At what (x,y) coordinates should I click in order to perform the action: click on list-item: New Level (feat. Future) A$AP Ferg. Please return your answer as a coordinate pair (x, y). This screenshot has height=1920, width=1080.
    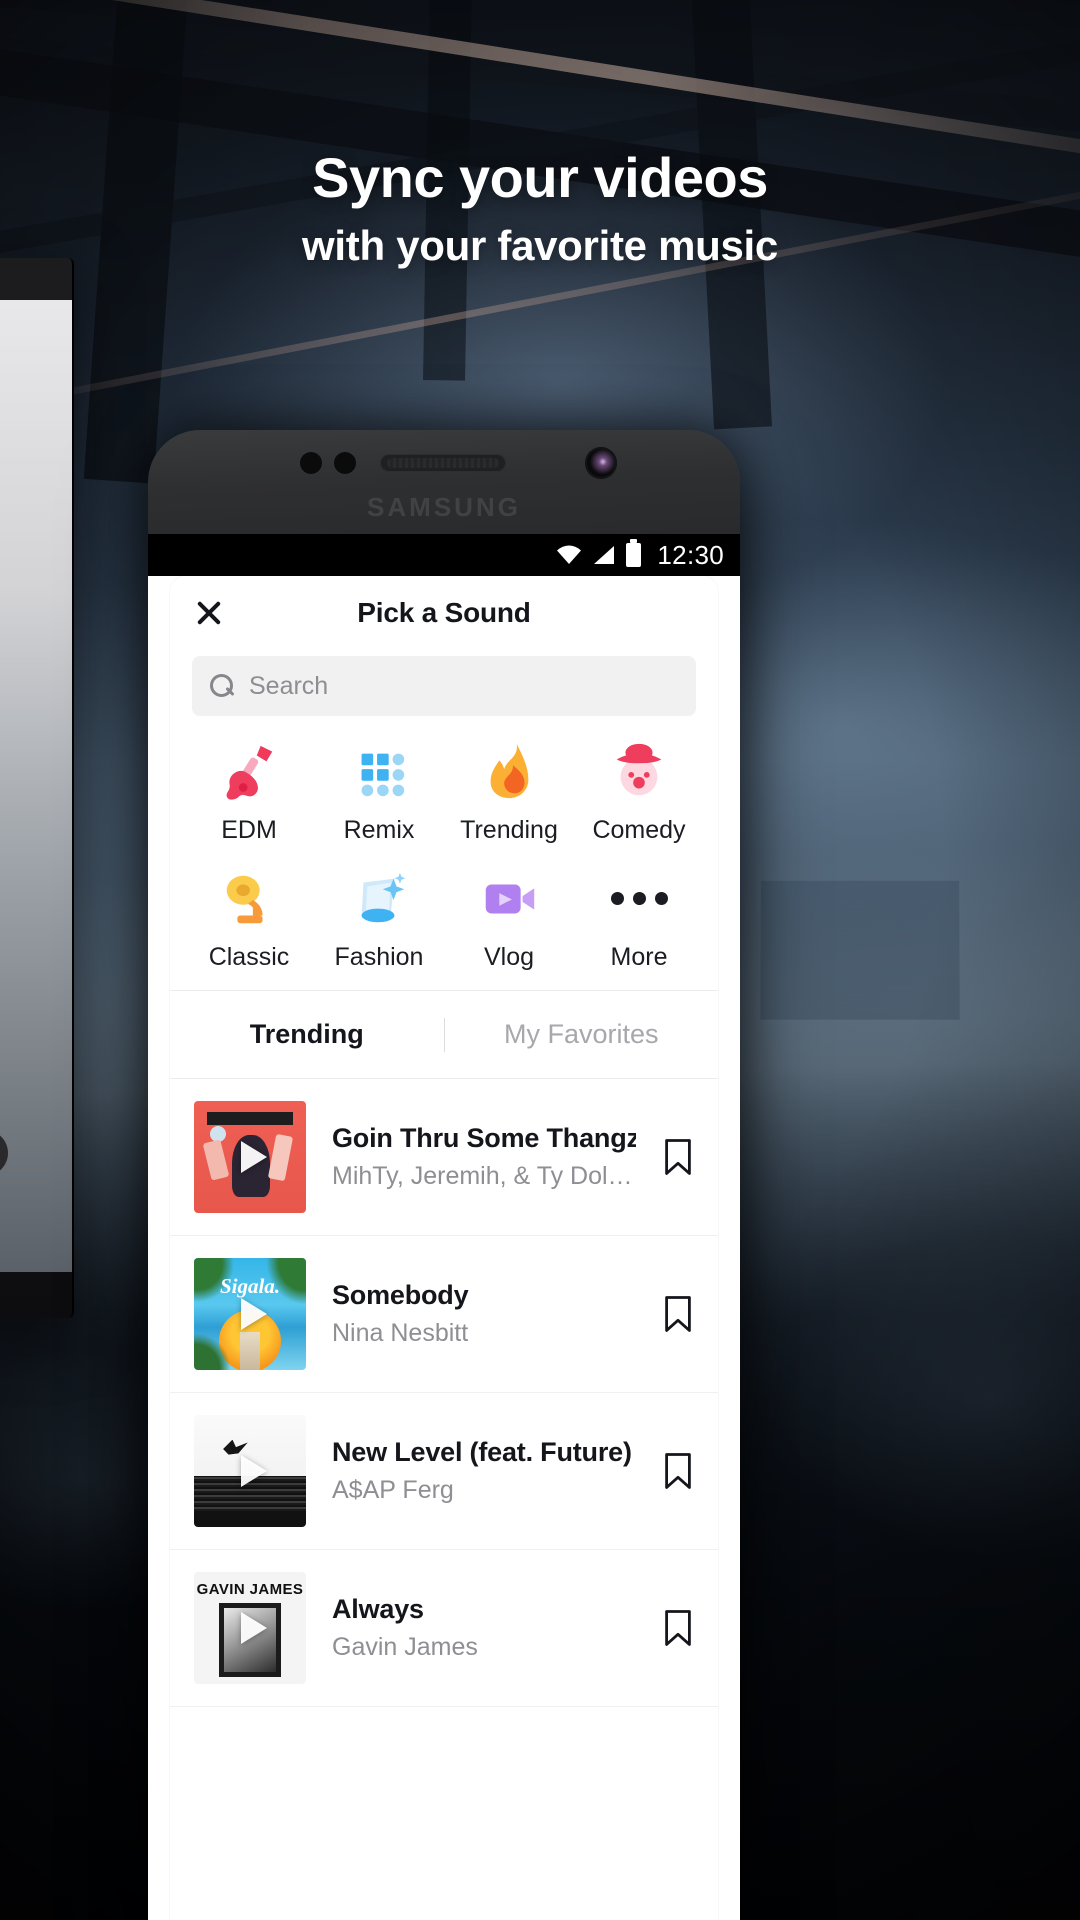
    Looking at the image, I should click on (444, 1471).